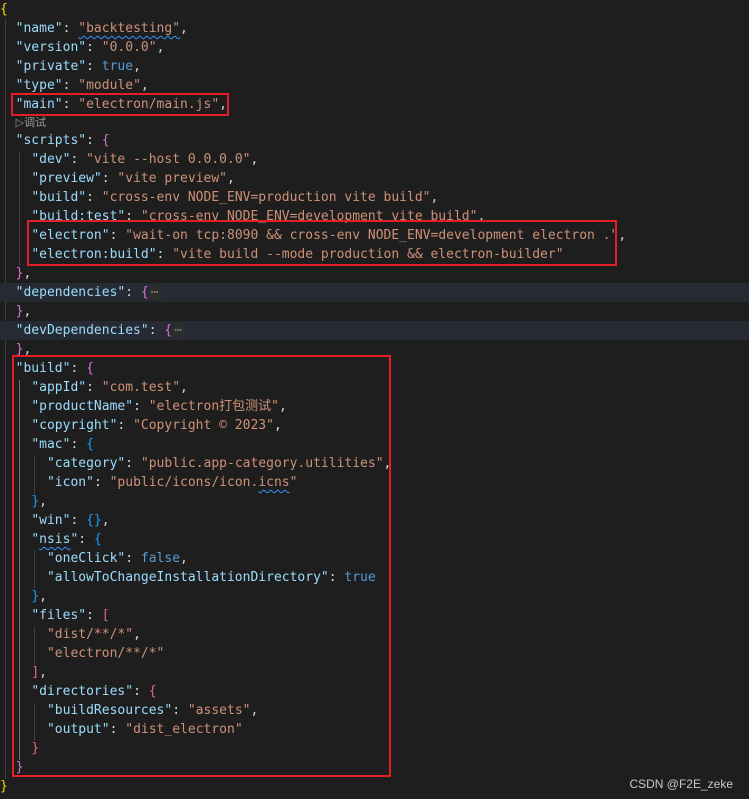 This screenshot has height=799, width=749. I want to click on code-line: "oneClick": false,, so click(117, 558).